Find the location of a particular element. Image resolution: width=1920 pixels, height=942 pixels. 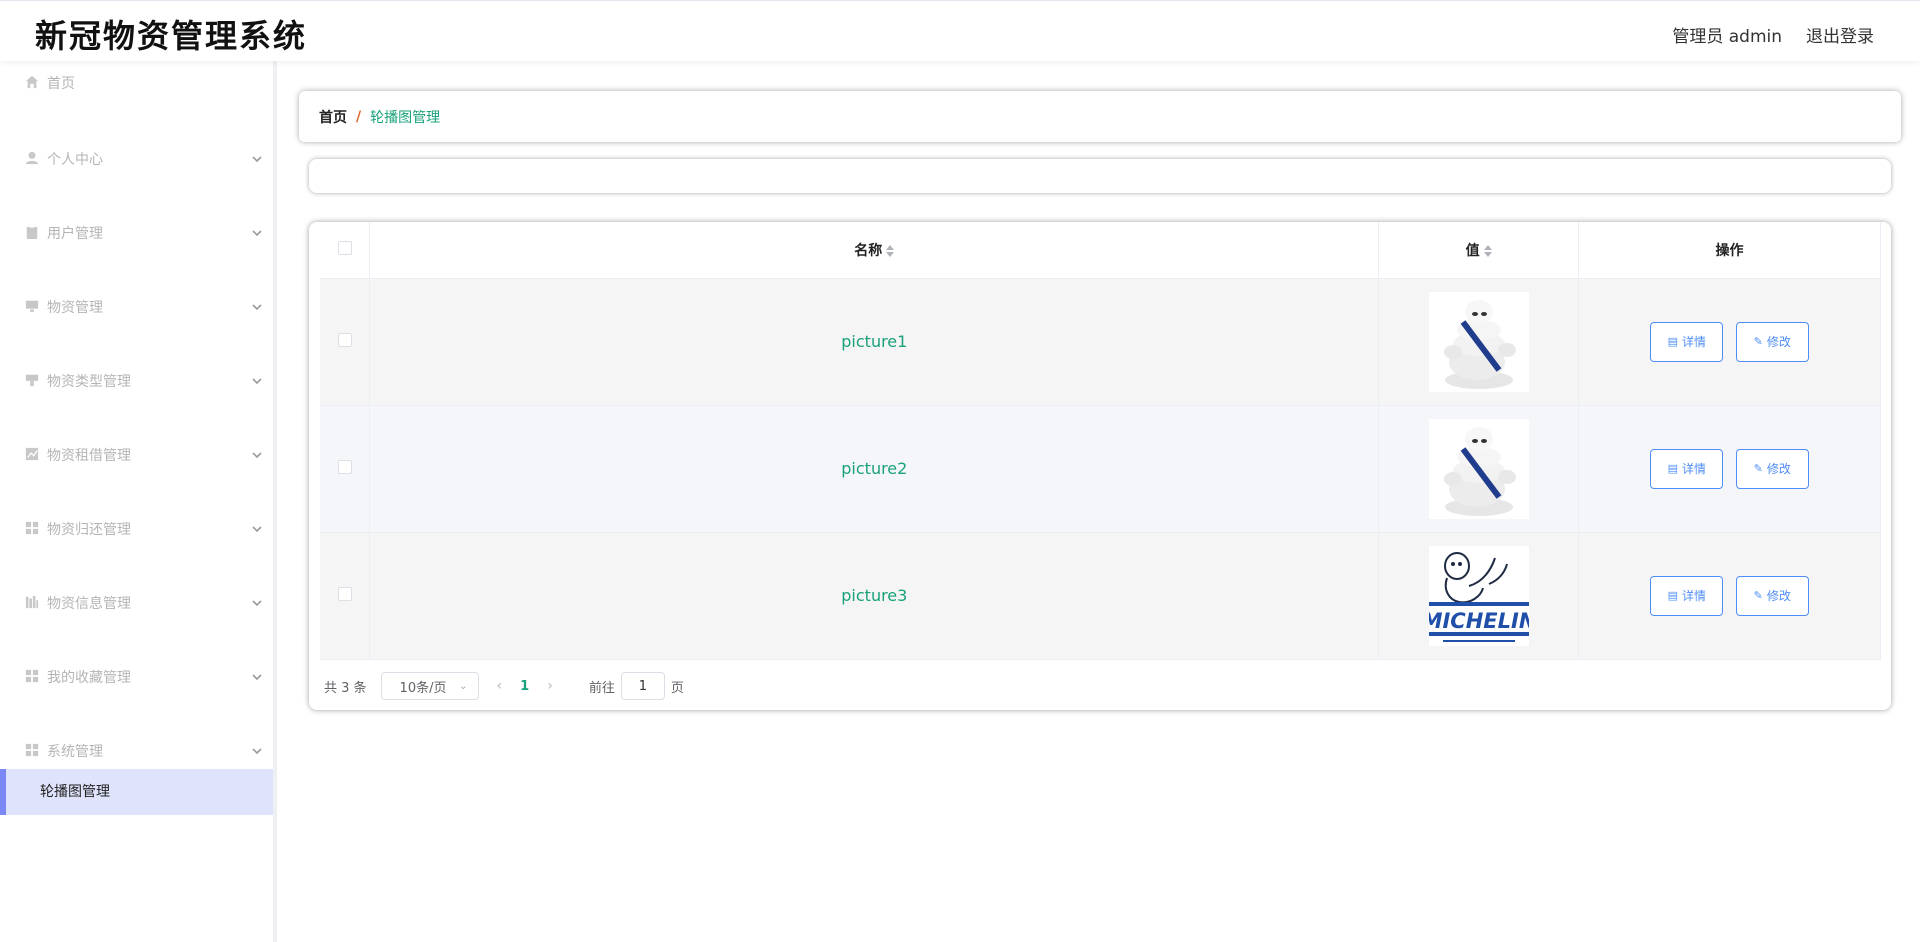

sidebar-item-label: 物资类型管理 is located at coordinates (89, 382).